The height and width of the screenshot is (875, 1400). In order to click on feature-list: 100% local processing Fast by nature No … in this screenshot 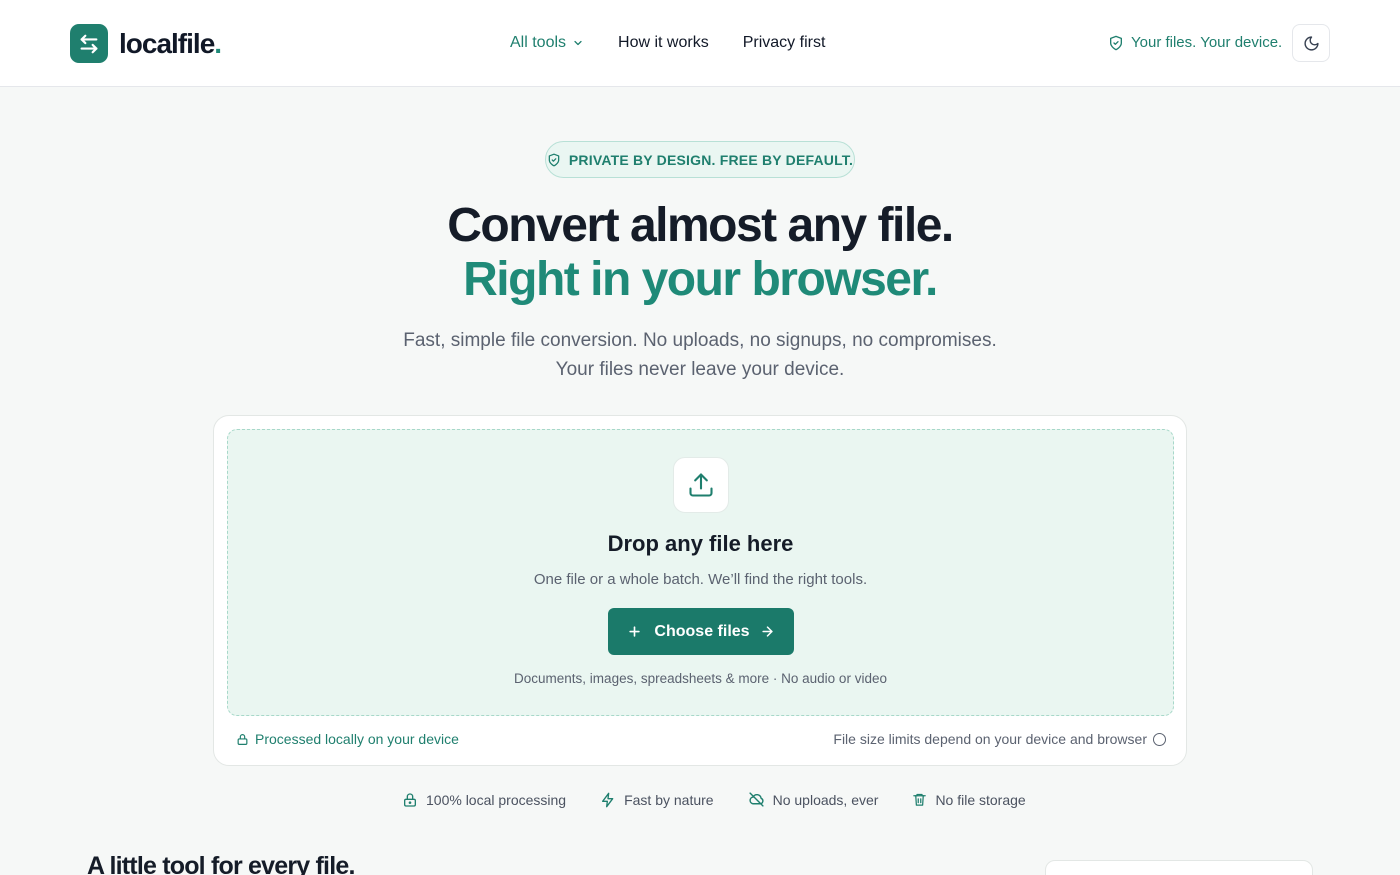, I will do `click(714, 799)`.